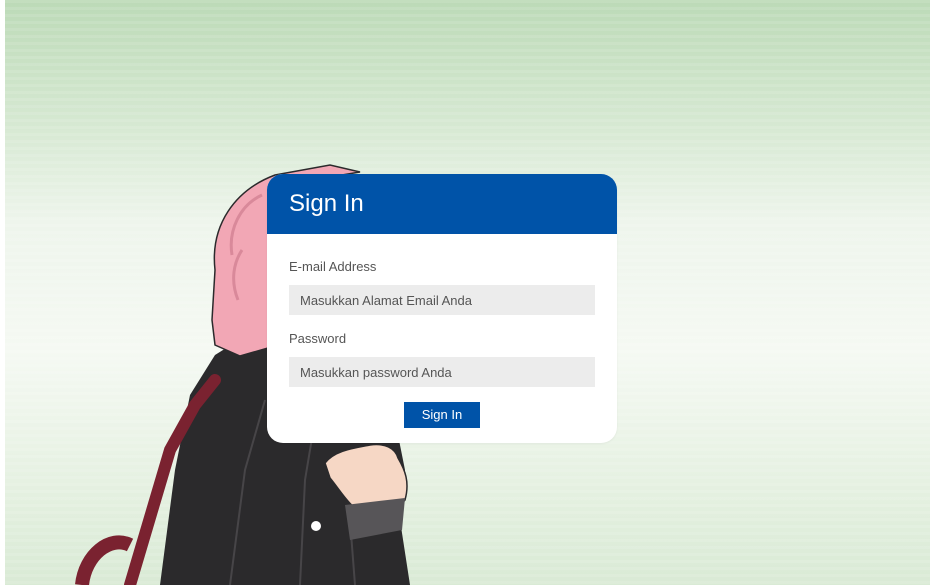 This screenshot has height=585, width=930. I want to click on card-body: E-mail Address Password Sign In, so click(442, 331).